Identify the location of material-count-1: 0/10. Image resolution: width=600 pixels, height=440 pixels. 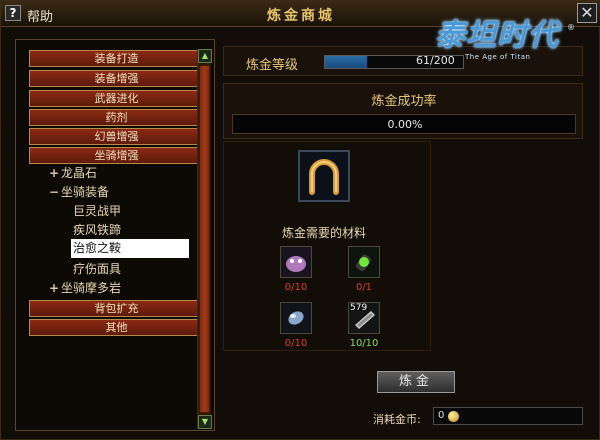
(296, 287).